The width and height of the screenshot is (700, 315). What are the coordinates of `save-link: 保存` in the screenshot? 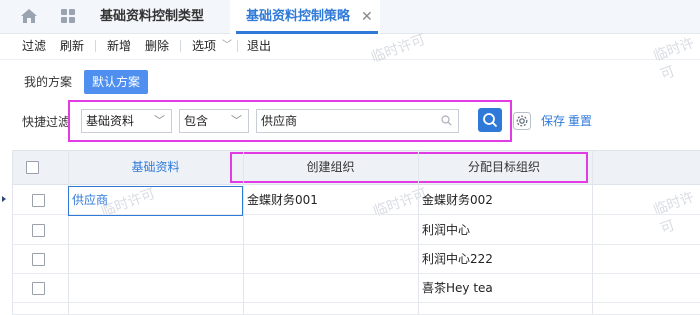 It's located at (553, 121).